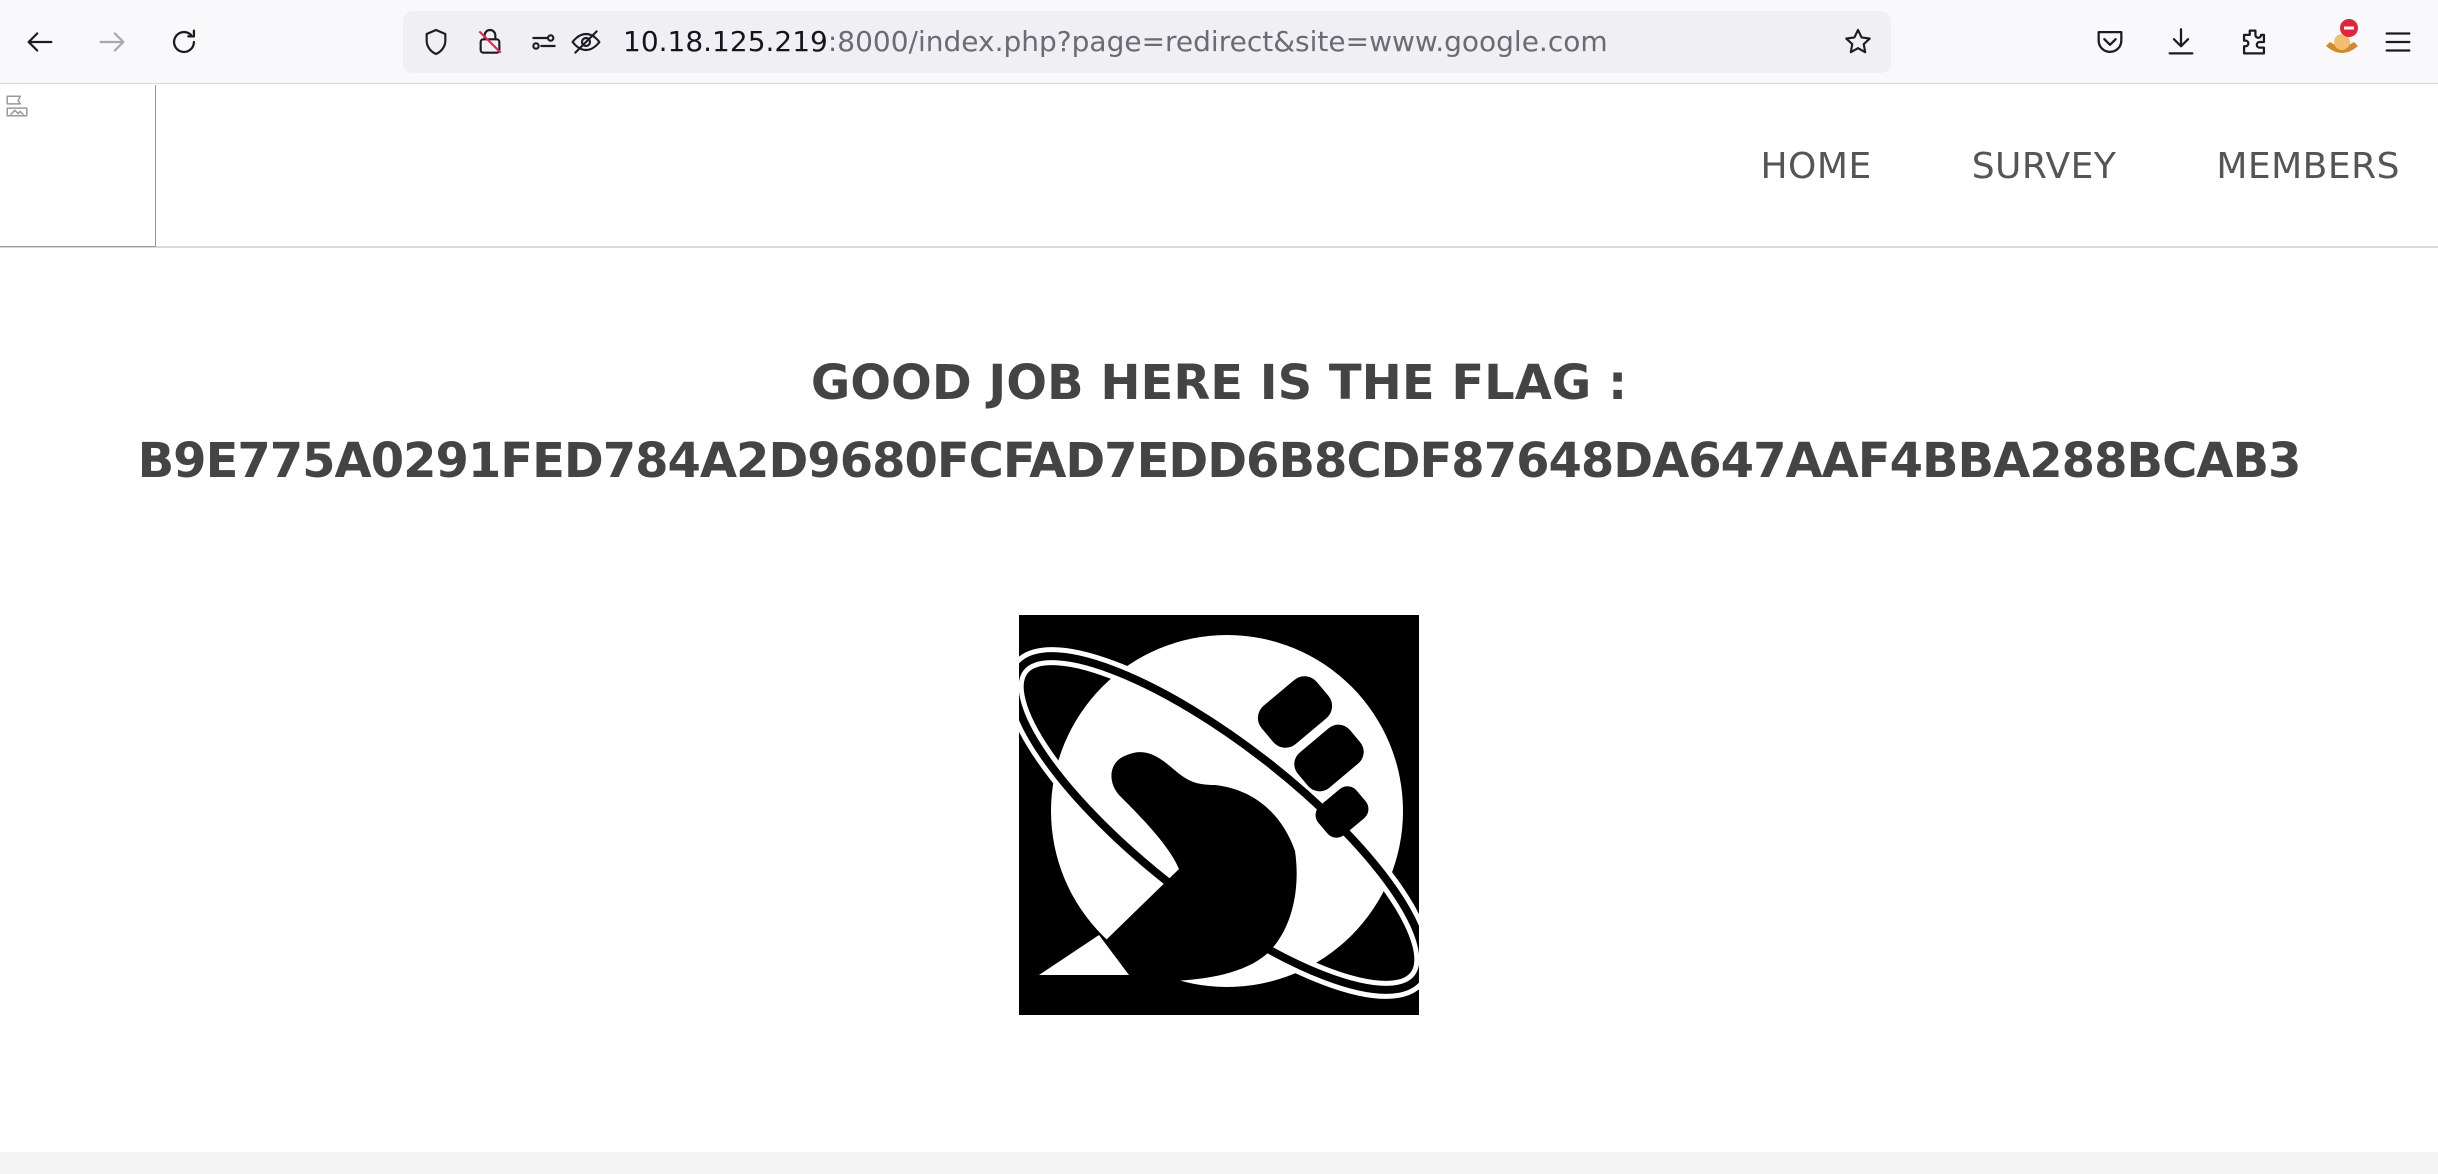 This screenshot has height=1174, width=2438. I want to click on extensions-icon, so click(2254, 42).